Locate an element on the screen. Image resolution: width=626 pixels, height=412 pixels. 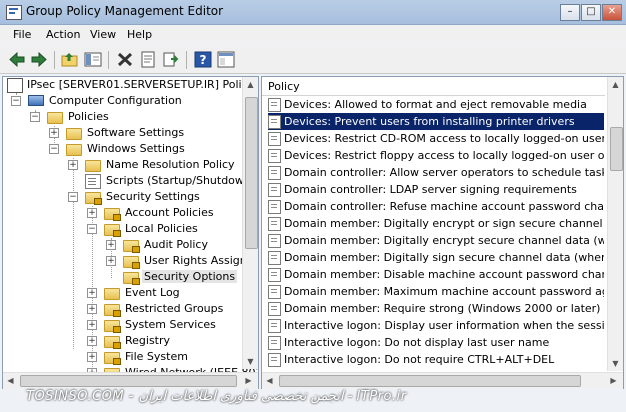
computer-icon is located at coordinates (36, 100).